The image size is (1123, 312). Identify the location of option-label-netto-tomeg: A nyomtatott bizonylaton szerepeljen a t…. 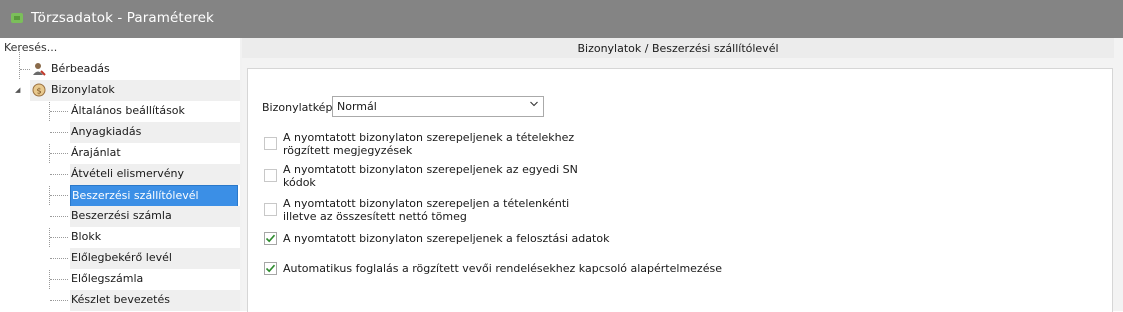
(426, 210).